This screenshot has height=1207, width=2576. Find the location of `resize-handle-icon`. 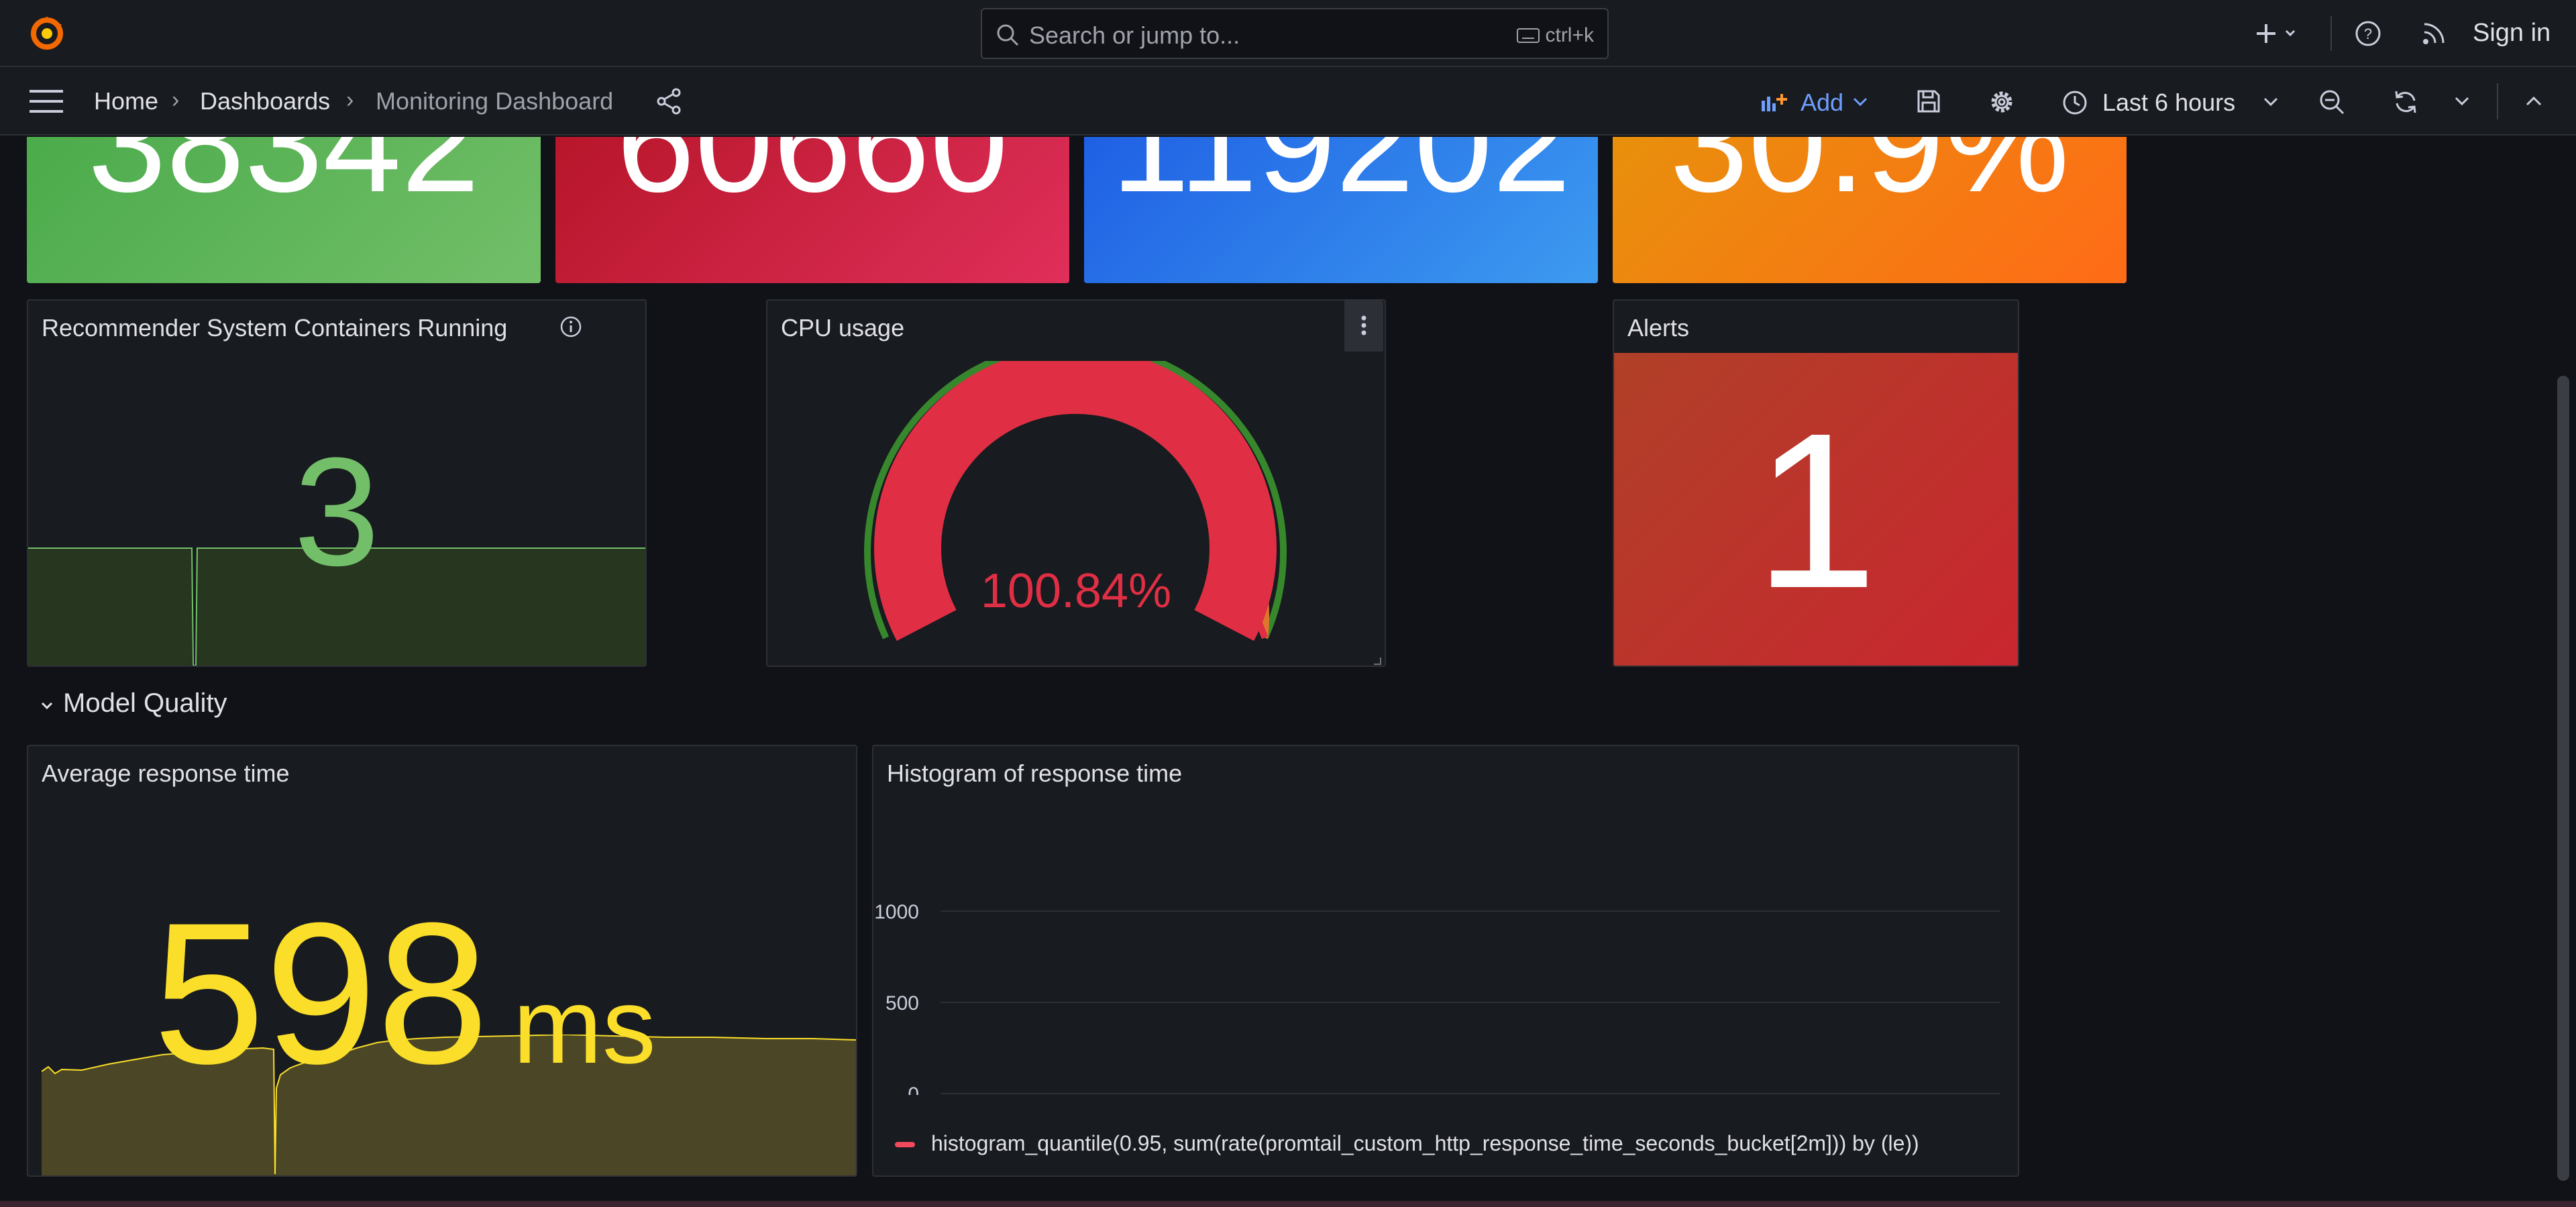

resize-handle-icon is located at coordinates (1377, 661).